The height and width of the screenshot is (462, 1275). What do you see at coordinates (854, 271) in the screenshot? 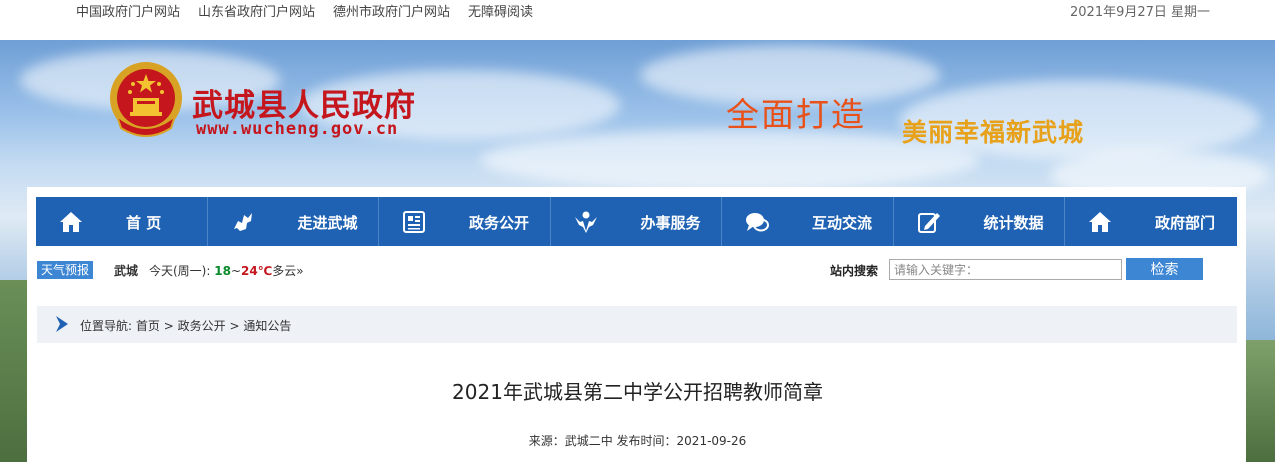
I see `search-label: 站内搜索` at bounding box center [854, 271].